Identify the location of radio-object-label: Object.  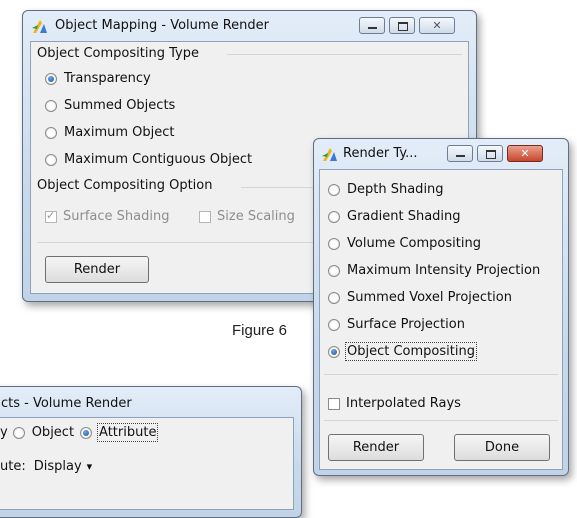
(53, 432).